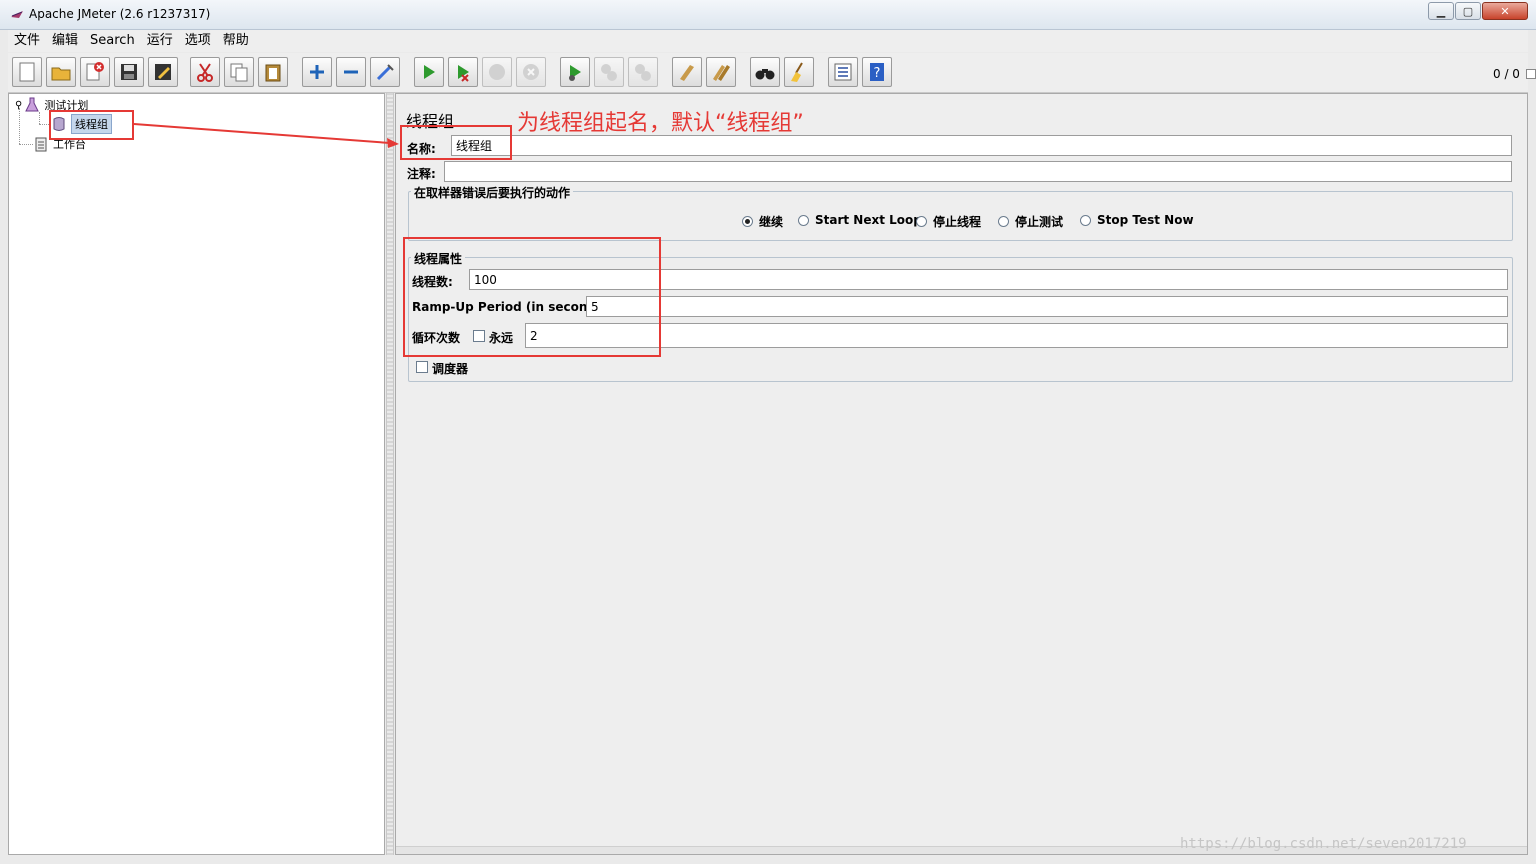  I want to click on collapse-button, so click(351, 72).